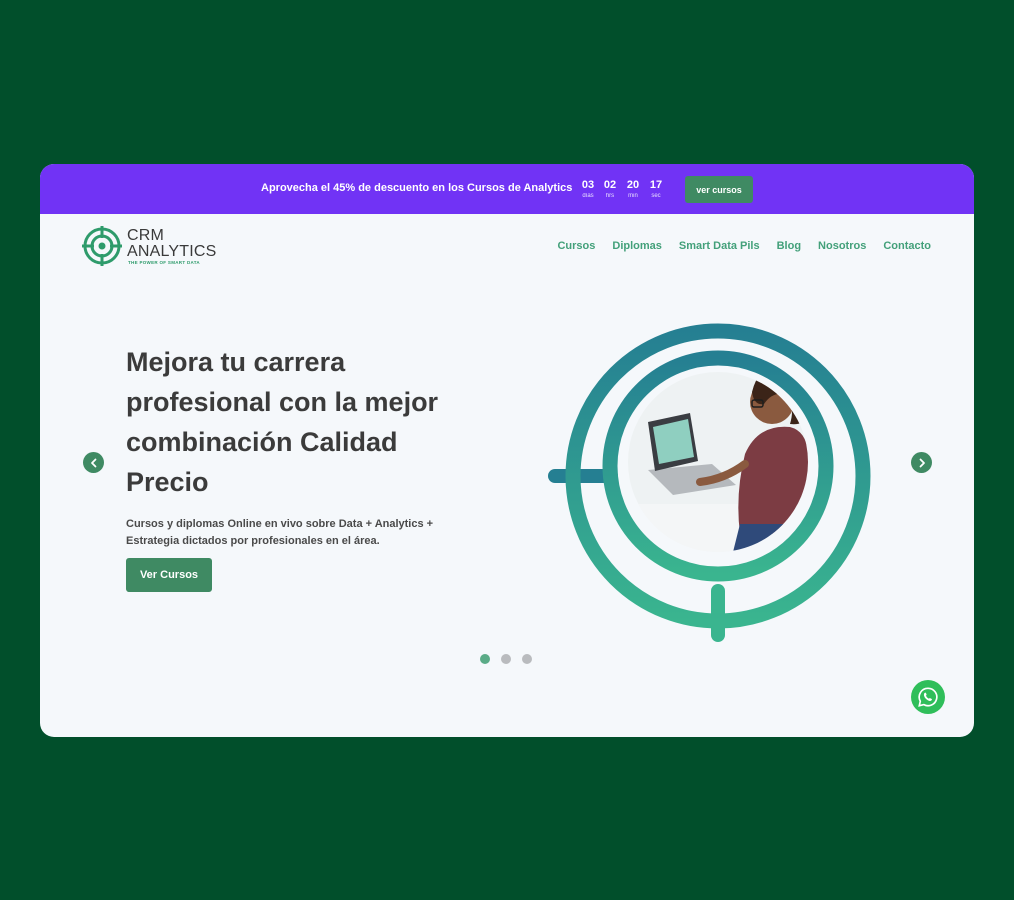  I want to click on countdown-minutes-label: min, so click(633, 196).